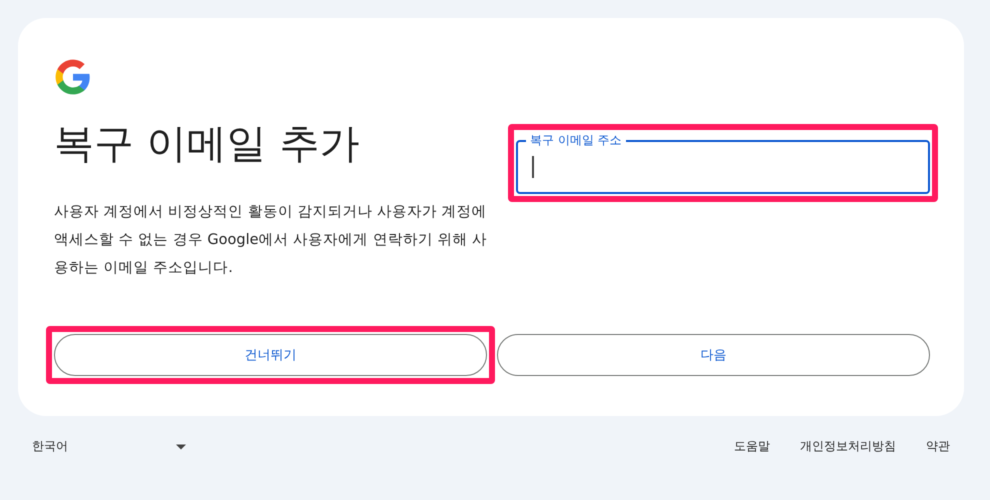 The width and height of the screenshot is (990, 500). Describe the element at coordinates (271, 240) in the screenshot. I see `description-text: 사용자 계정에서 비정상적인 활동이 감지되거나 사용자가 계정에 액세스할 수 없는 경우 Google에서 사용자에게 연락하기 위해 사용하는 이메일 주소입니다.` at that location.